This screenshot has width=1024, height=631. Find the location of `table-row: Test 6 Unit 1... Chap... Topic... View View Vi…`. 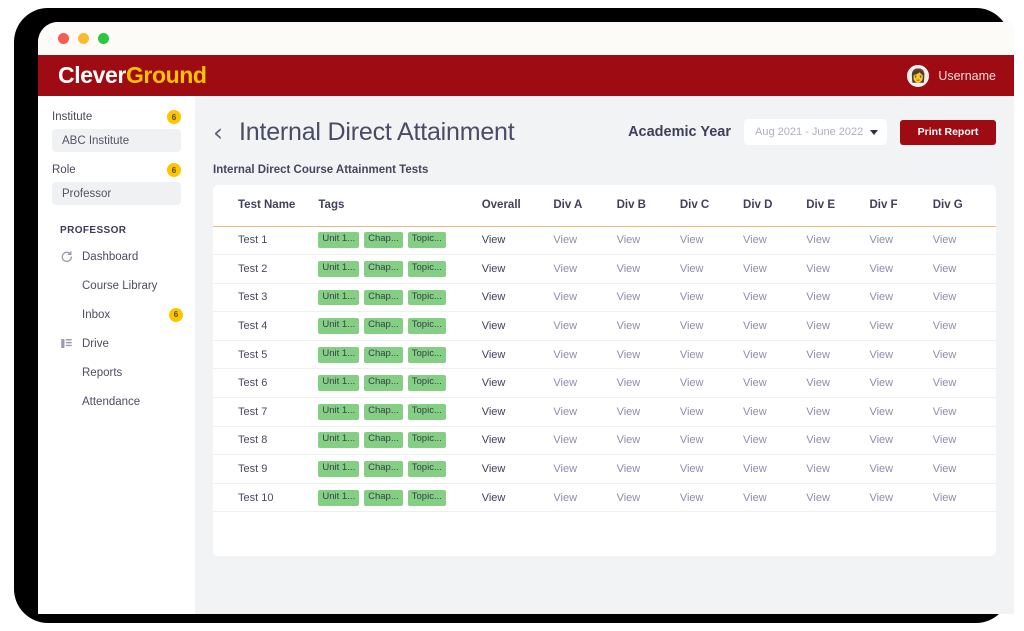

table-row: Test 6 Unit 1... Chap... Topic... View View Vi… is located at coordinates (604, 383).